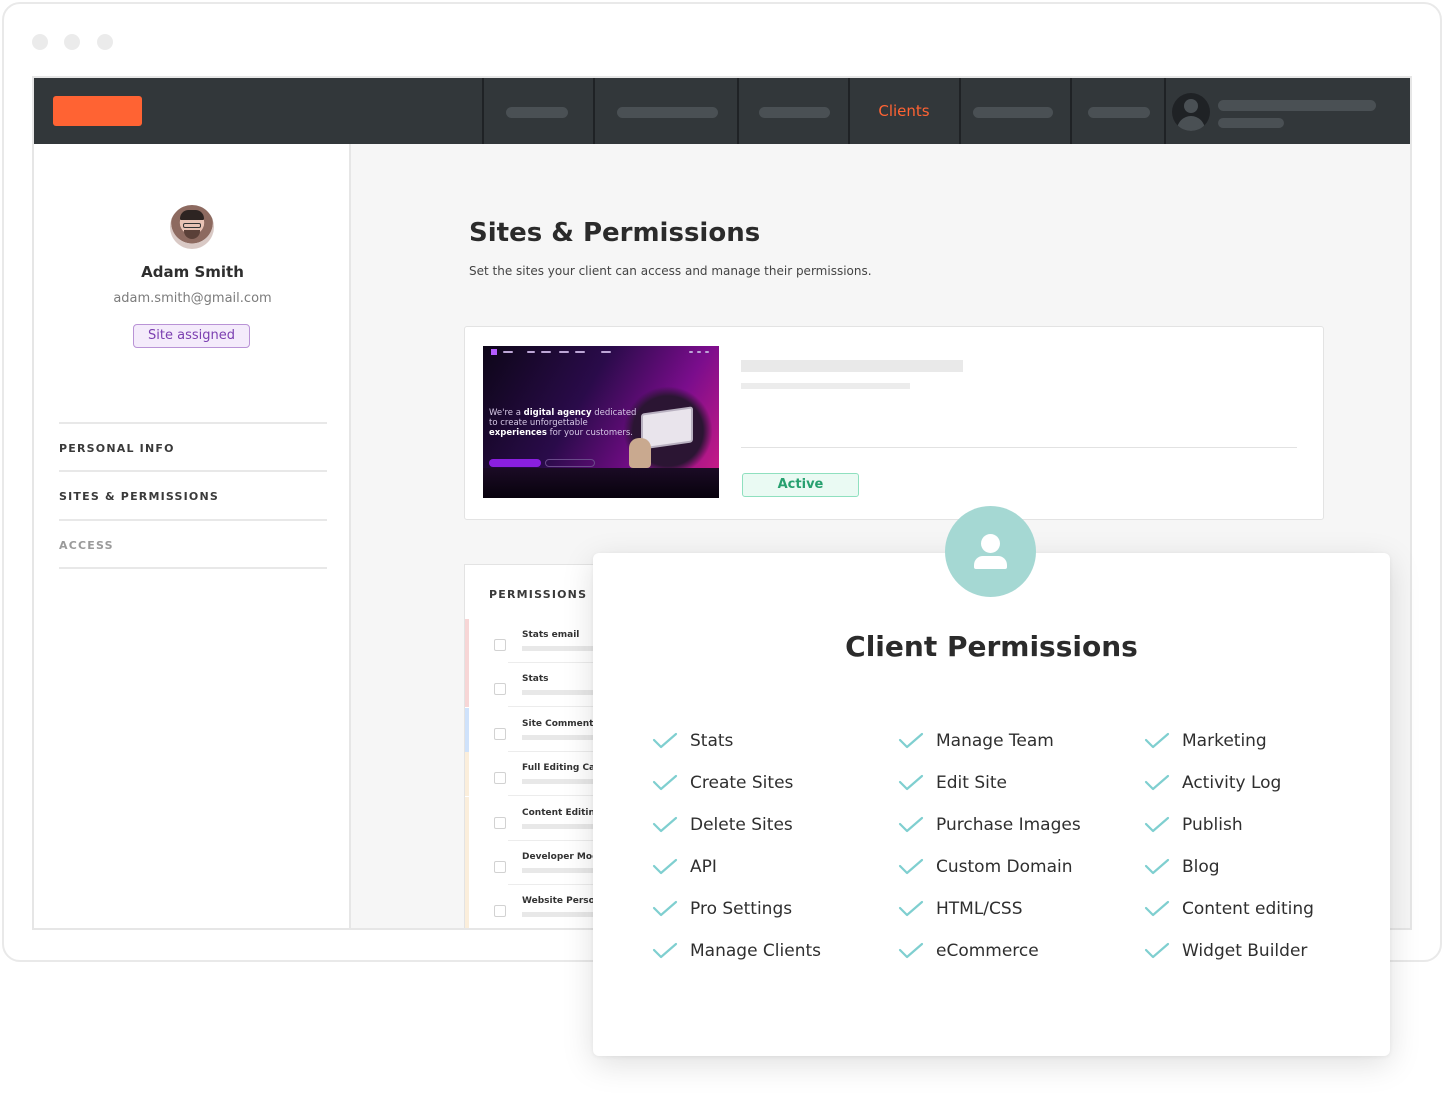  Describe the element at coordinates (97, 111) in the screenshot. I see `brand-logo` at that location.